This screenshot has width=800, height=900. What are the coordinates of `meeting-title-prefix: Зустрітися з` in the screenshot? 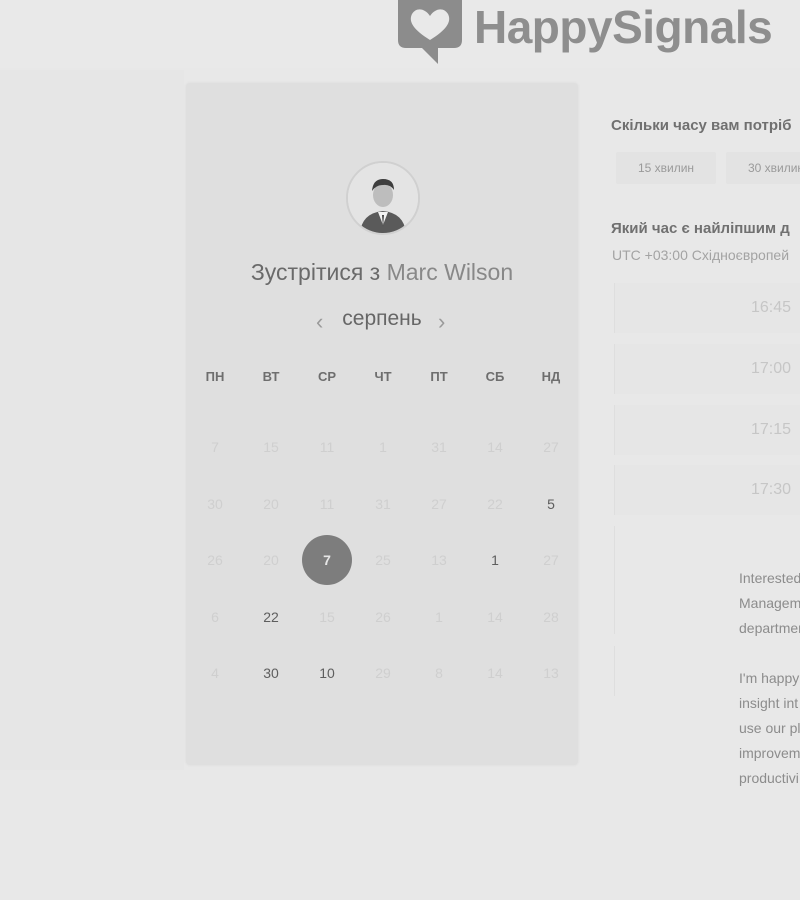 It's located at (315, 272).